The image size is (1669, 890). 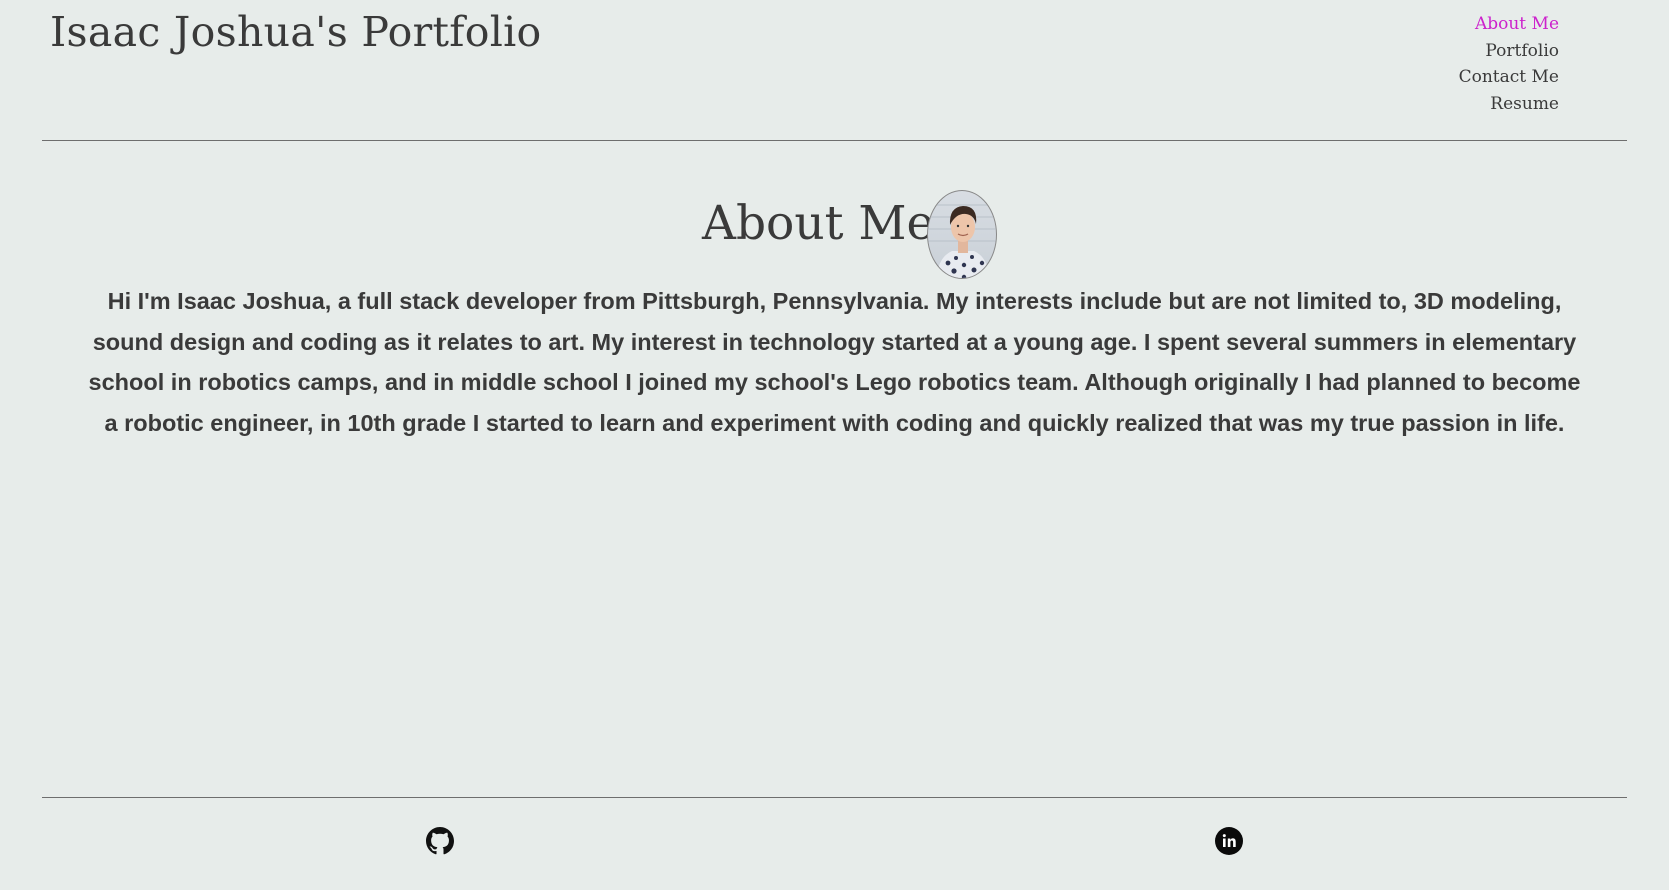 I want to click on github-icon, so click(x=440, y=841).